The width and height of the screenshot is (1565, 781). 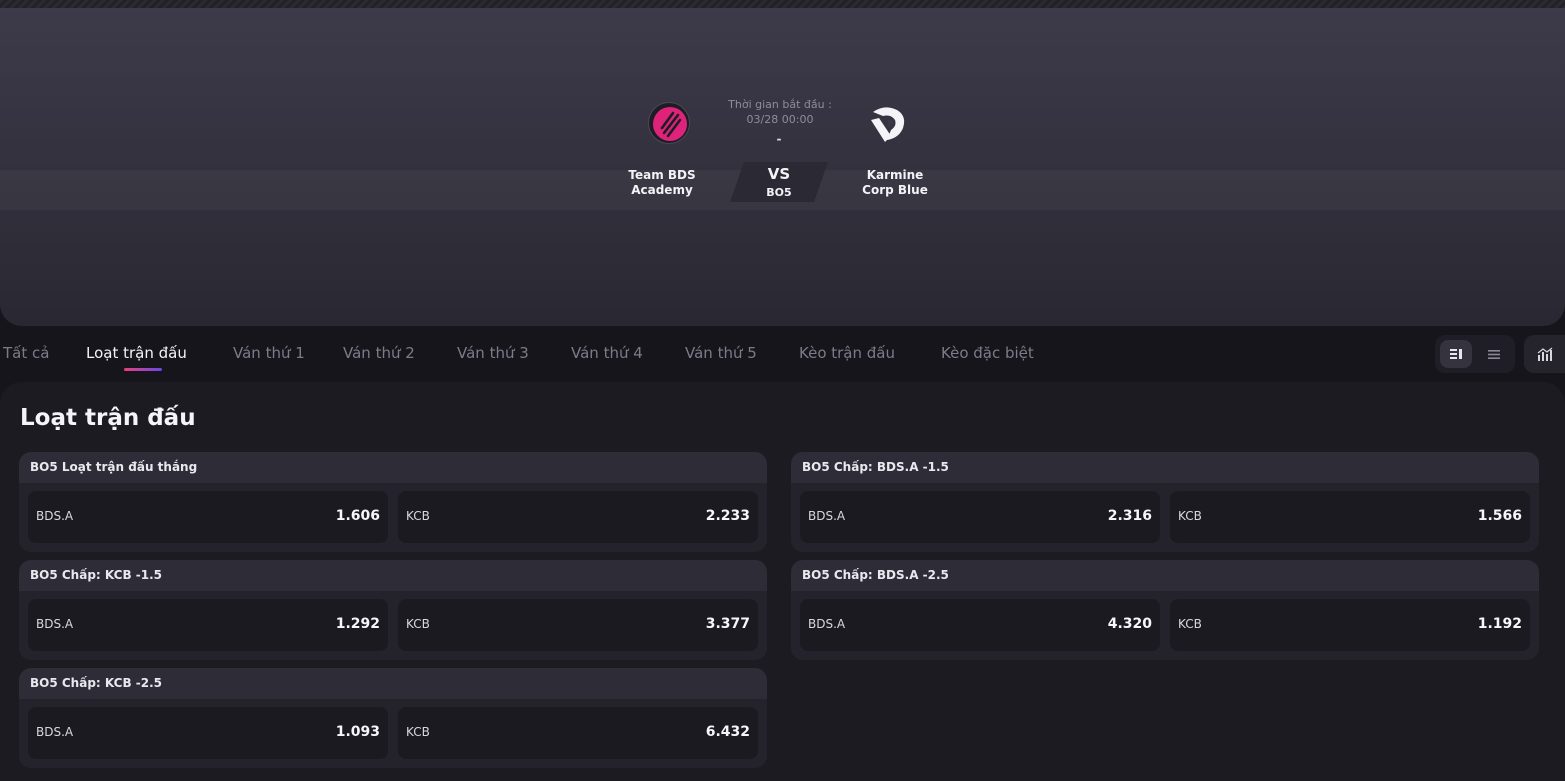 What do you see at coordinates (607, 353) in the screenshot?
I see `tab-game-4: Ván thứ 4` at bounding box center [607, 353].